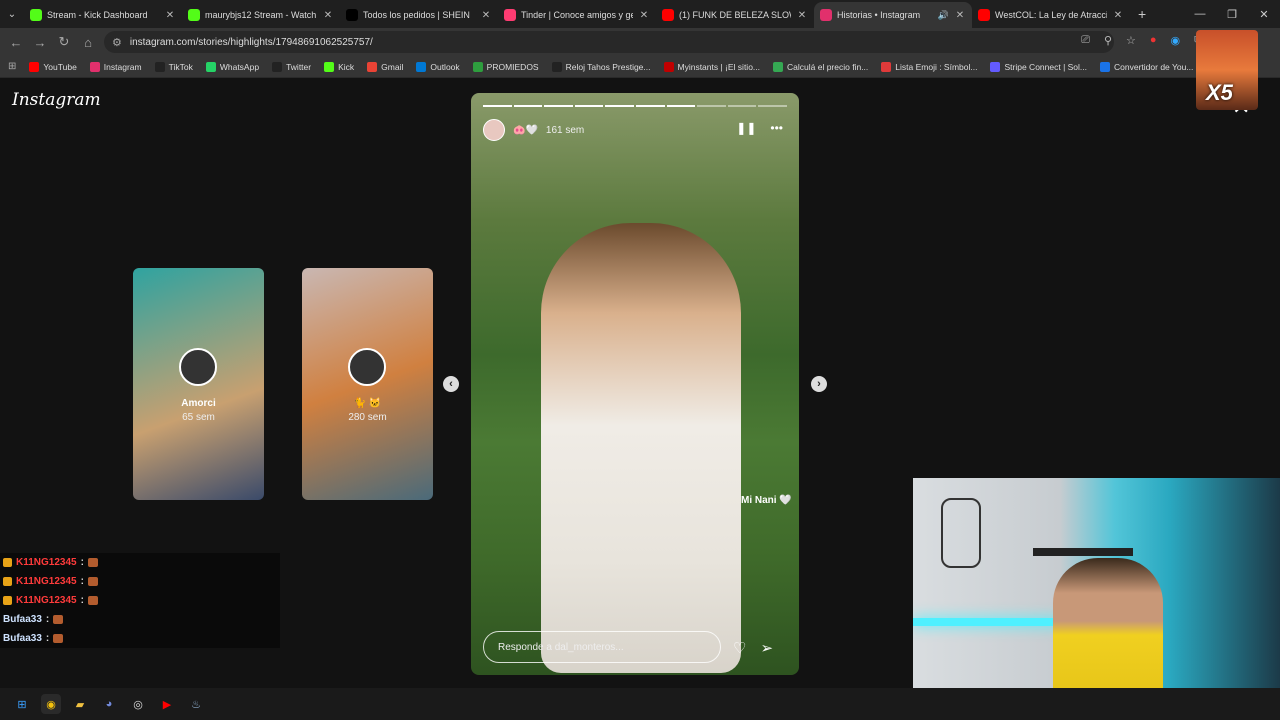 The height and width of the screenshot is (720, 1280). What do you see at coordinates (339, 66) in the screenshot?
I see `bookmark-item: Kick` at bounding box center [339, 66].